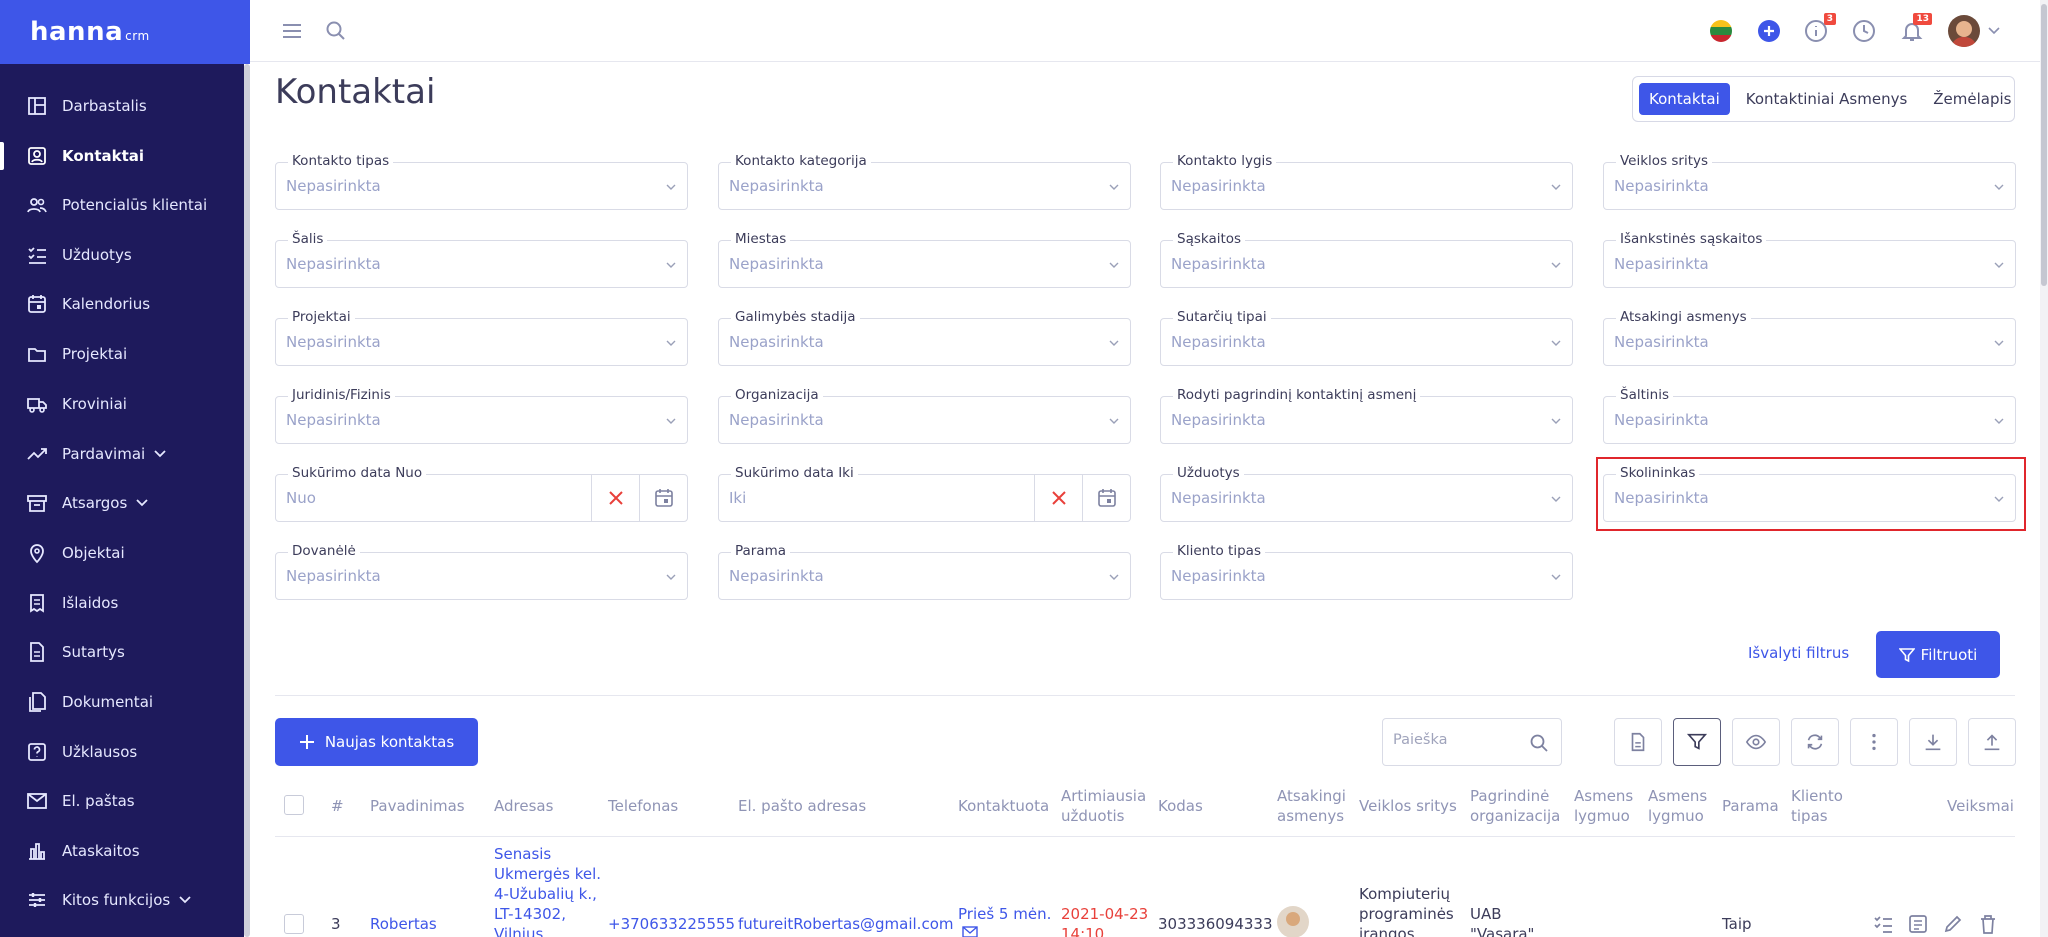  What do you see at coordinates (1756, 742) in the screenshot?
I see `columns-visibility-button` at bounding box center [1756, 742].